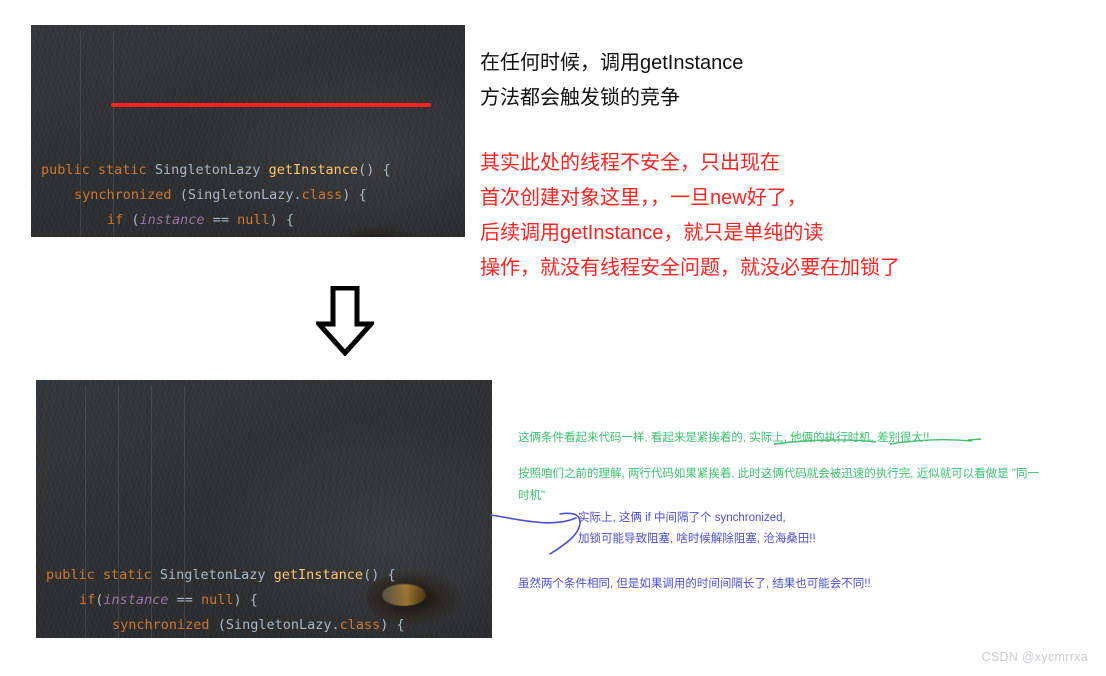 The image size is (1106, 676). I want to click on note-black-text: 在任何时候，调用getInstance 方法都会触发锁的竞争, so click(612, 80).